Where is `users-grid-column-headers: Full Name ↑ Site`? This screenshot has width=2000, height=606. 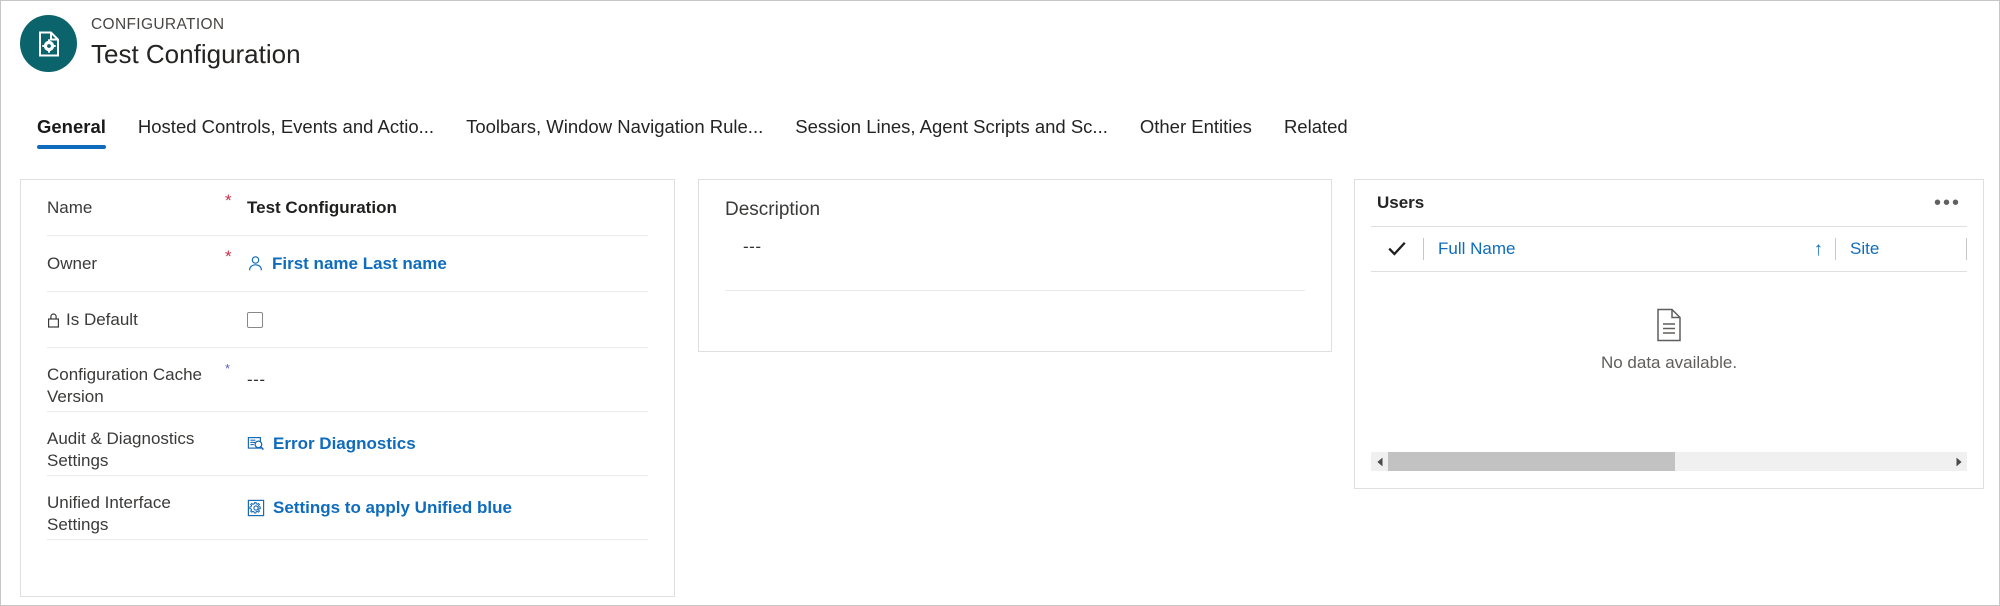 users-grid-column-headers: Full Name ↑ Site is located at coordinates (1669, 249).